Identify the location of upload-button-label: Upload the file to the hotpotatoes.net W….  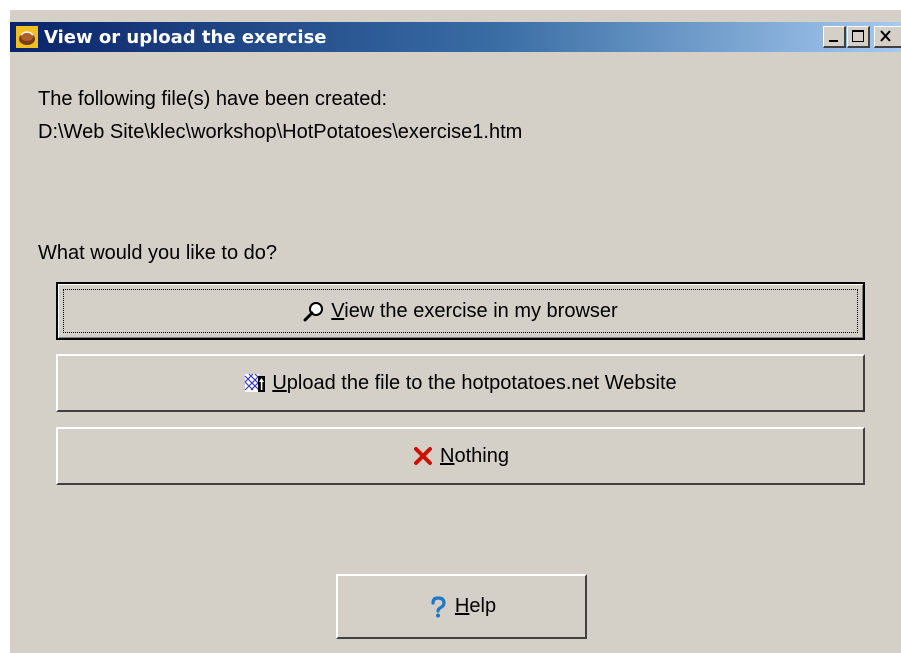
(474, 382).